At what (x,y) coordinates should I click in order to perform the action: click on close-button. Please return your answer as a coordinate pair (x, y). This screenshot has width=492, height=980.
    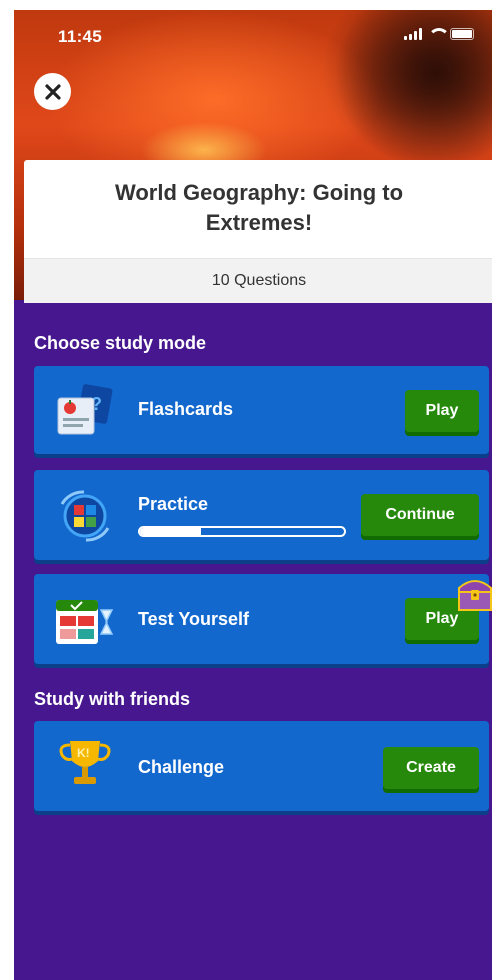
    Looking at the image, I should click on (52, 91).